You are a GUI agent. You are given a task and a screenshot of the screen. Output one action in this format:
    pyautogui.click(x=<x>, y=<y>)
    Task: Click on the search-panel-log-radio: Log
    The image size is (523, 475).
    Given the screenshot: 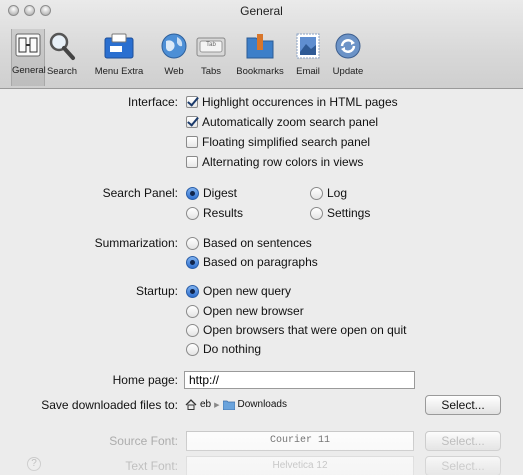 What is the action you would take?
    pyautogui.click(x=328, y=193)
    